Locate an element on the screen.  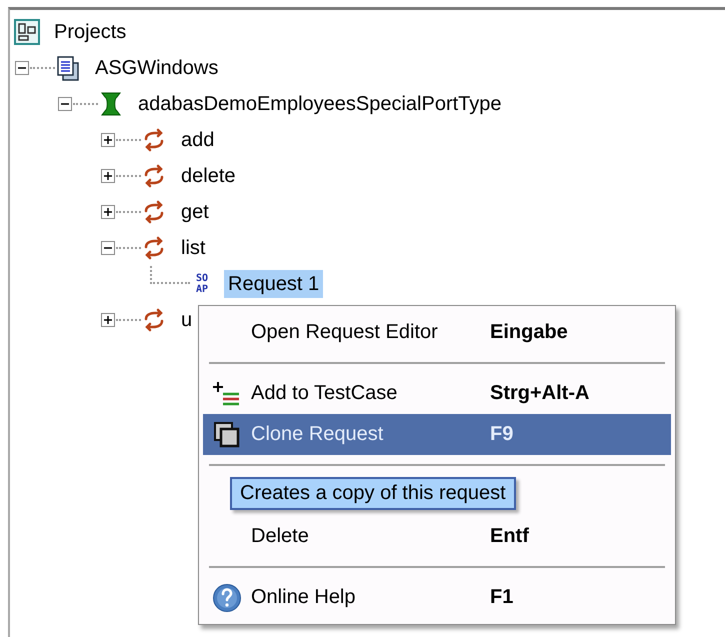
document-stack-icon is located at coordinates (68, 68).